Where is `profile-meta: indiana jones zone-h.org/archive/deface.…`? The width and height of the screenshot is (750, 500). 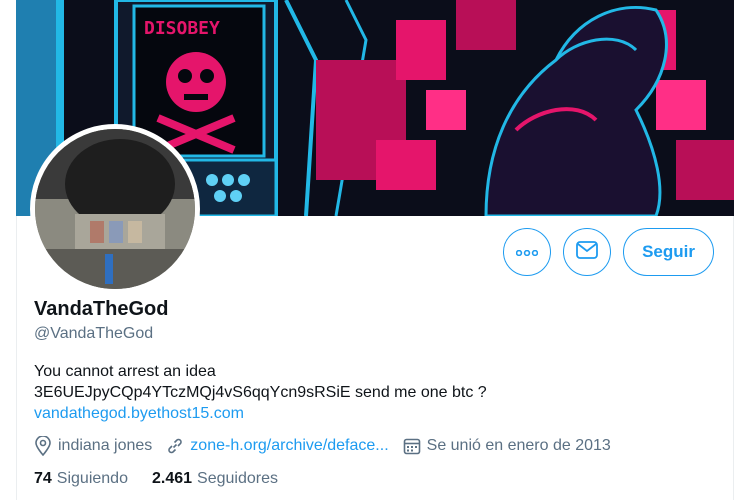
profile-meta: indiana jones zone-h.org/archive/deface.… is located at coordinates (379, 446).